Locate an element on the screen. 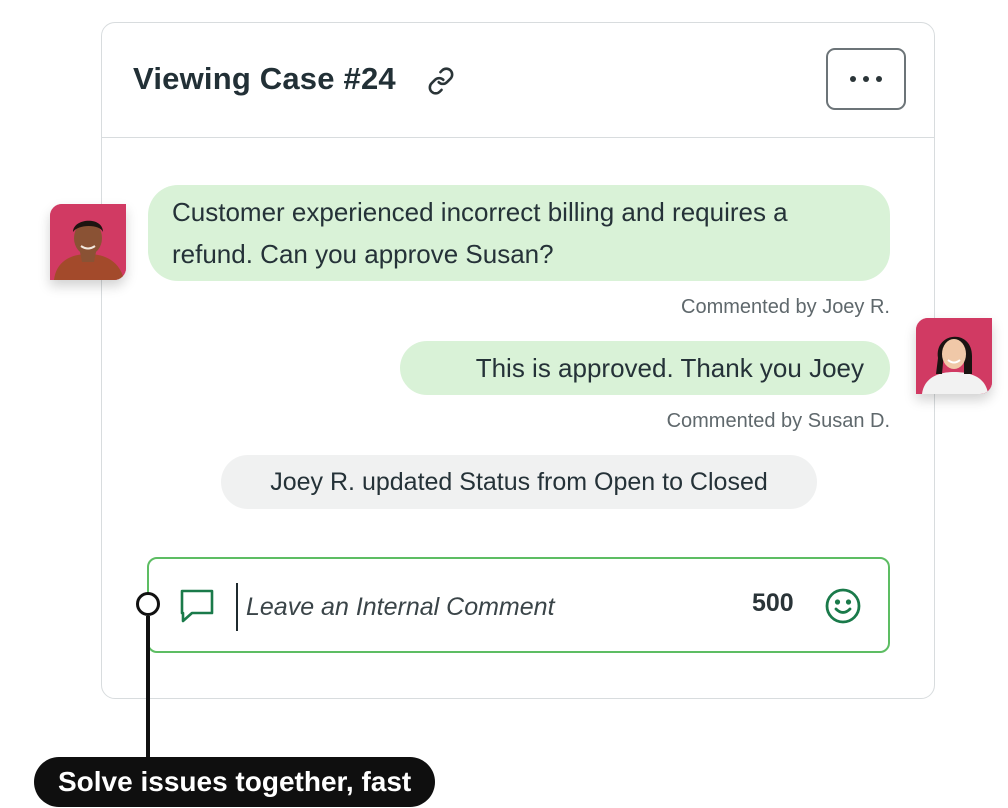  text-caret is located at coordinates (237, 607).